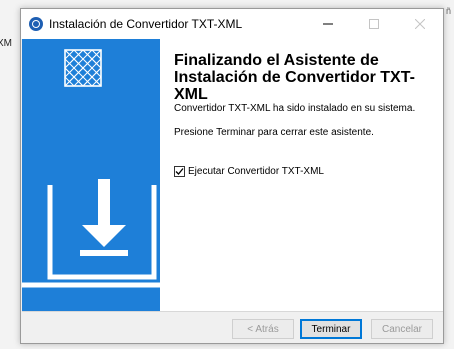 This screenshot has height=349, width=454. Describe the element at coordinates (402, 329) in the screenshot. I see `cancel-button: Cancelar` at that location.